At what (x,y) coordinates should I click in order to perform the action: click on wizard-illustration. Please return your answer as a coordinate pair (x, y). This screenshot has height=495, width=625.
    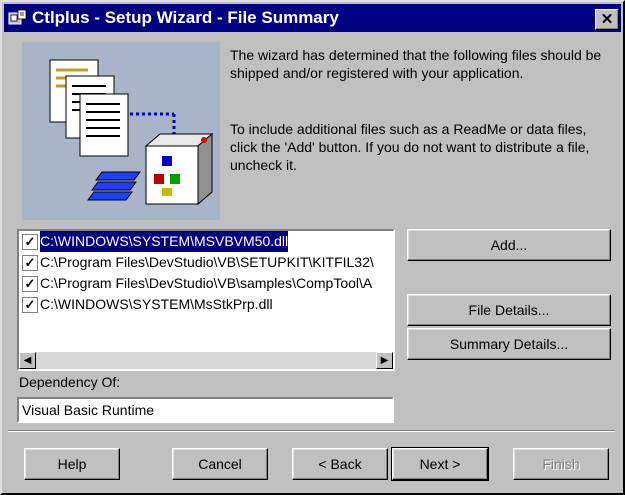
    Looking at the image, I should click on (121, 131).